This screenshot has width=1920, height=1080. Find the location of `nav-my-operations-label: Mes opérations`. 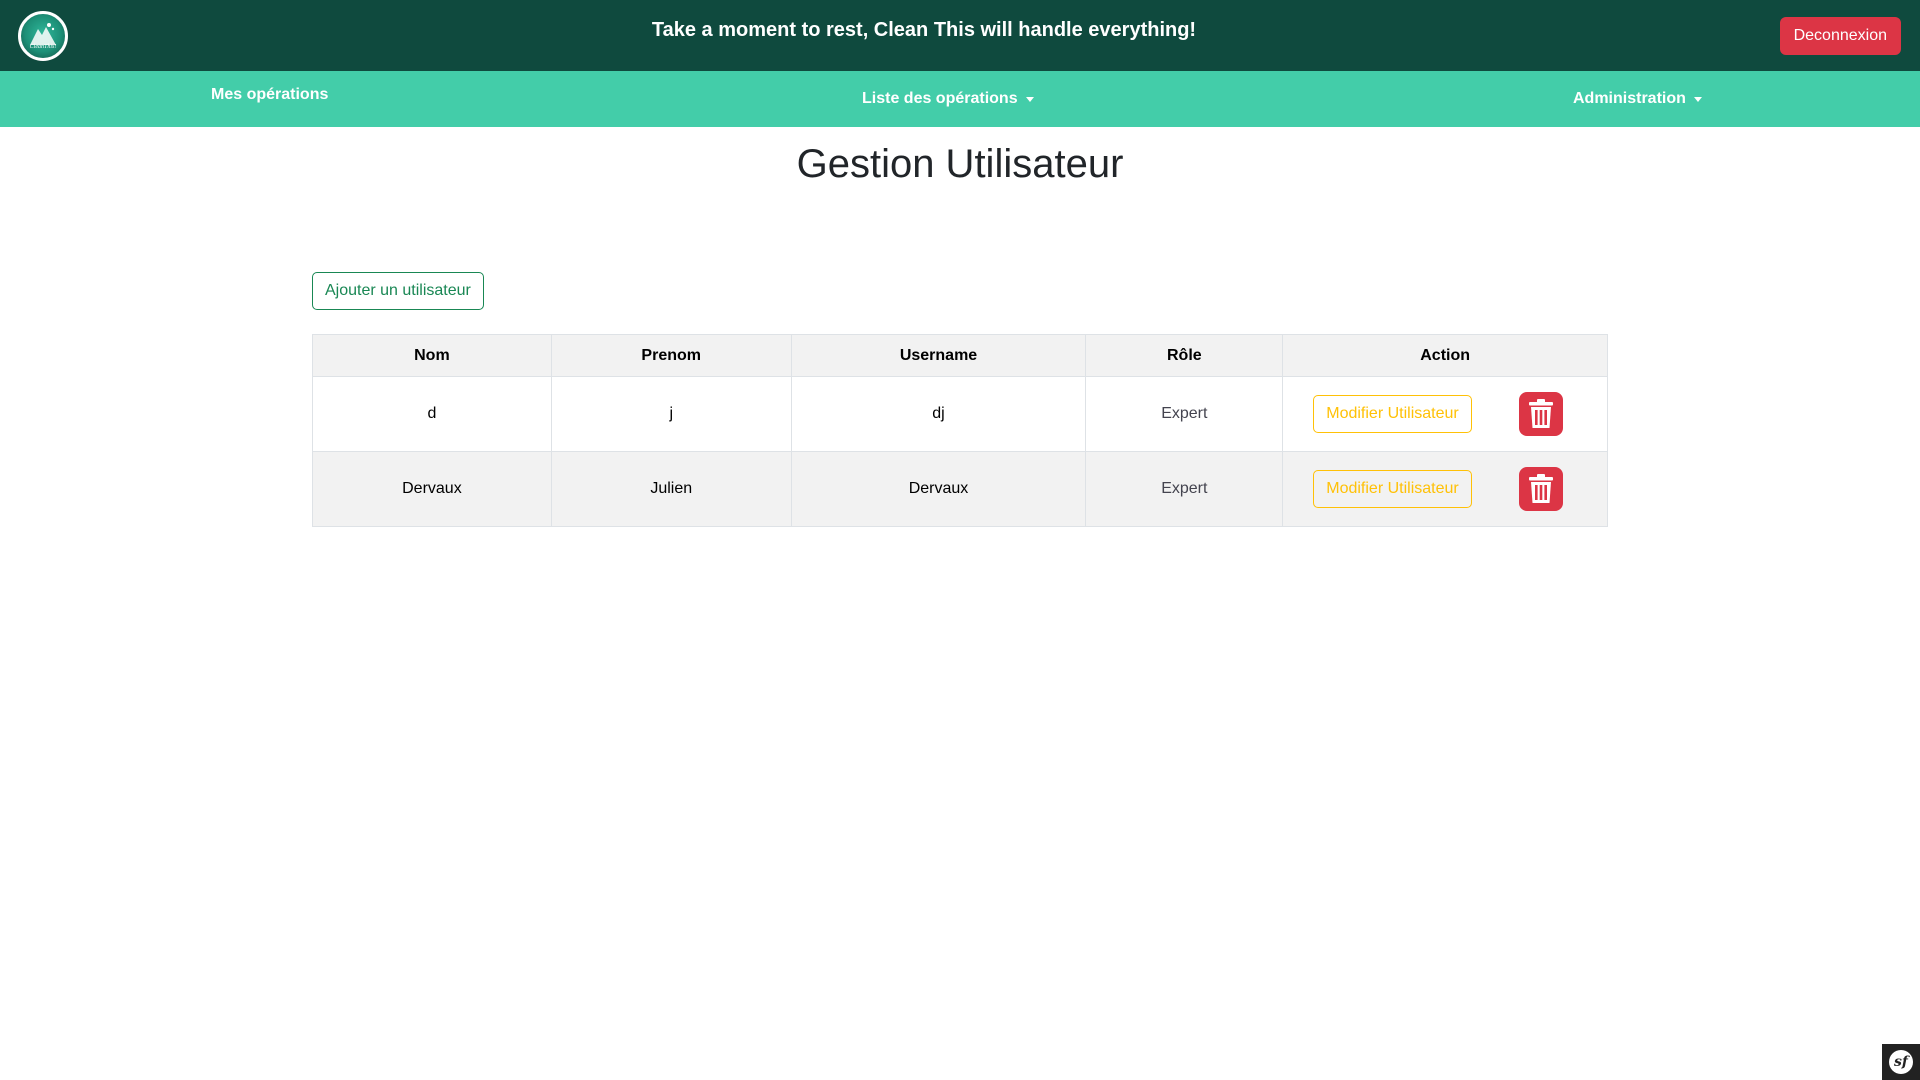

nav-my-operations-label: Mes opérations is located at coordinates (270, 94).